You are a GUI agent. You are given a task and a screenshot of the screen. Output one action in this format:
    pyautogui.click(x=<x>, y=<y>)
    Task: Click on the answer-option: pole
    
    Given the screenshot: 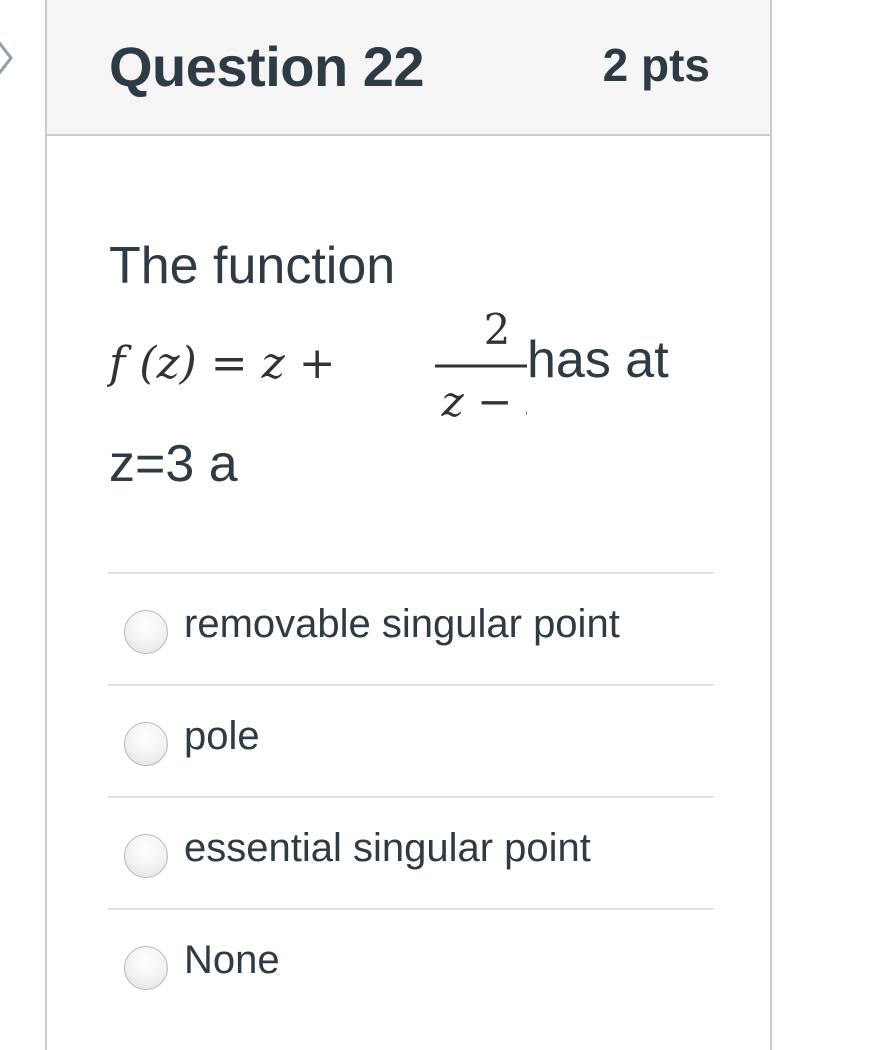 What is the action you would take?
    pyautogui.click(x=411, y=740)
    